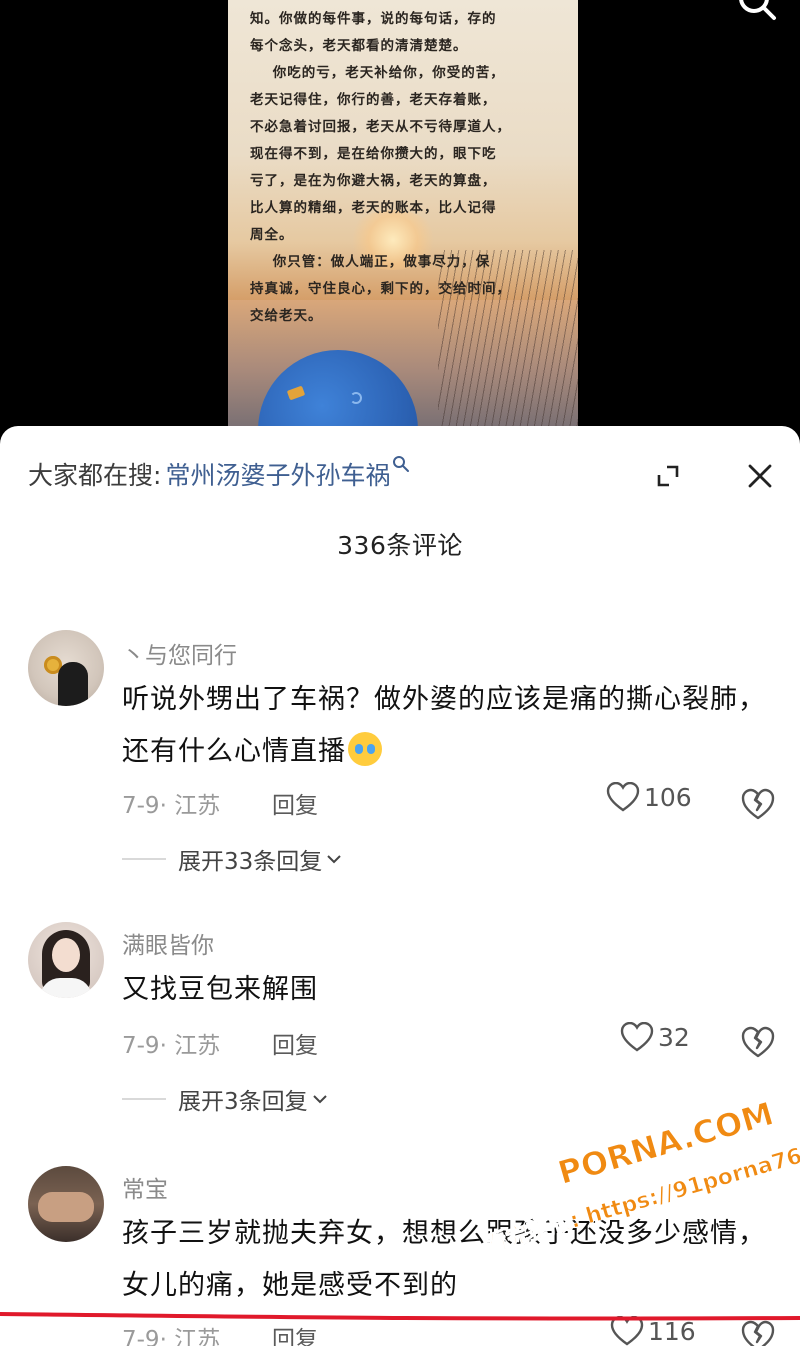  I want to click on hot-search-prefix: 大家都在搜:, so click(95, 475).